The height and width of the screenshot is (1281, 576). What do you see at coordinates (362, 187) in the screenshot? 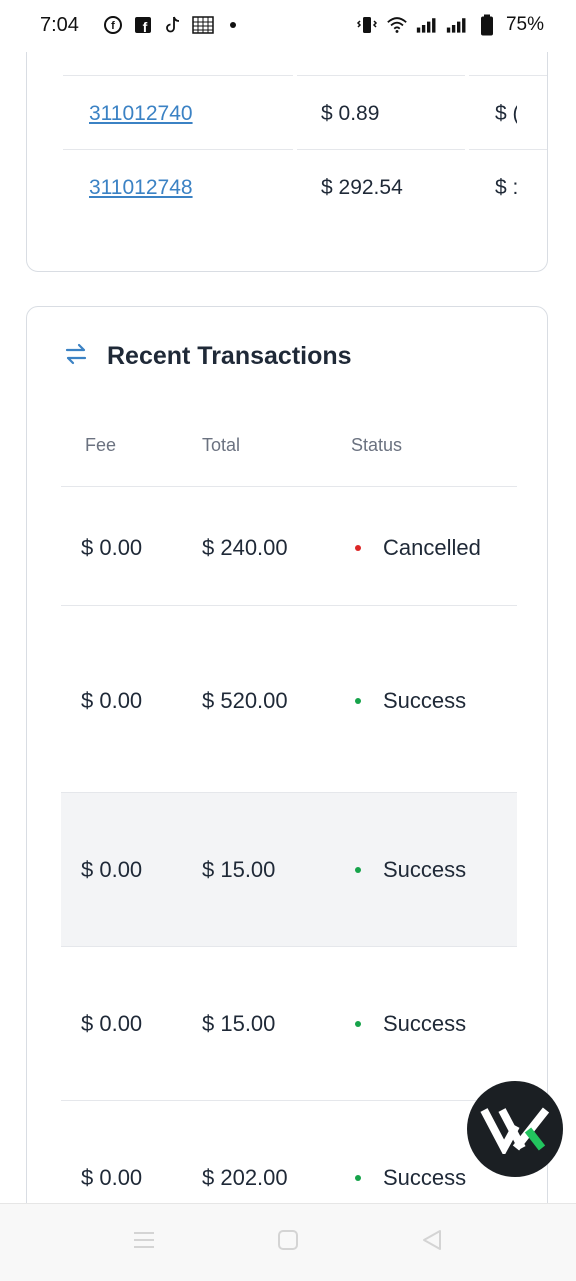
I see `amount-cell: $ 292.54` at bounding box center [362, 187].